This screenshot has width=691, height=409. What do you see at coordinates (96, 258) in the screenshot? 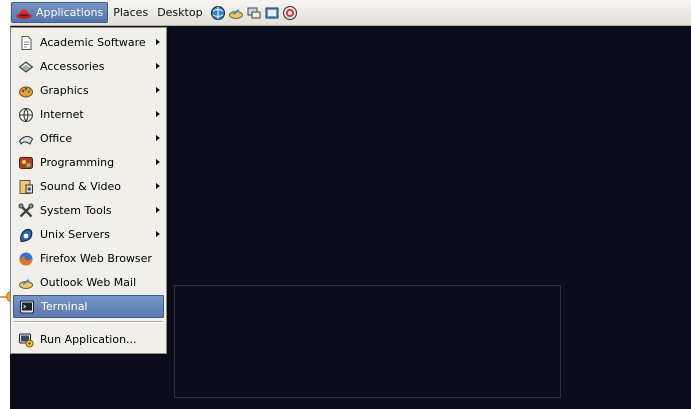
I see `menu-item-label: Firefox Web Browser` at bounding box center [96, 258].